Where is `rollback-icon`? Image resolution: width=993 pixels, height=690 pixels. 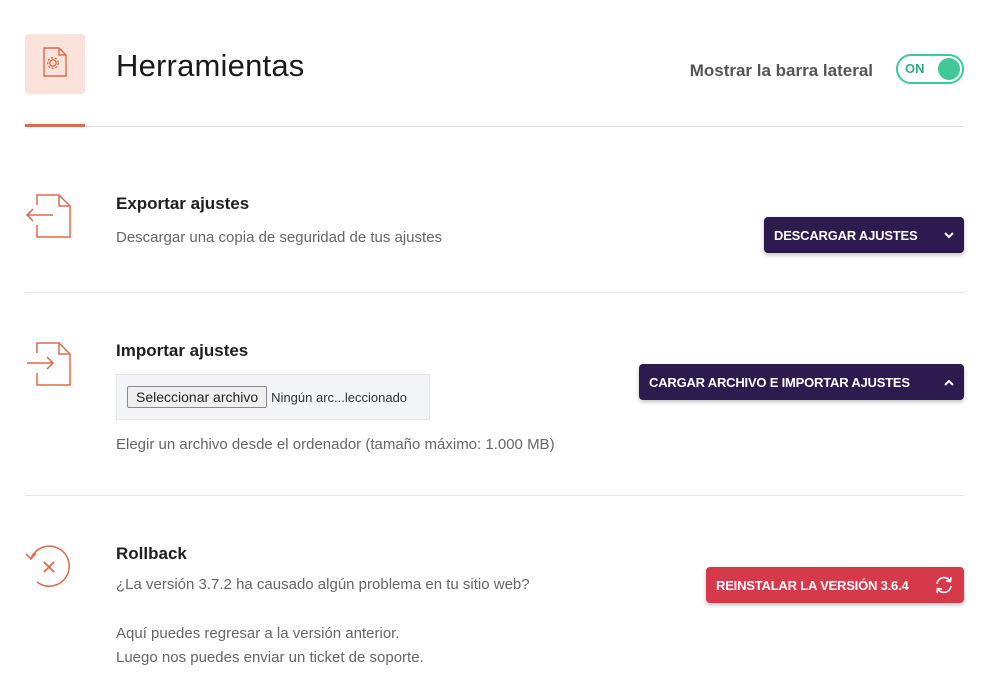
rollback-icon is located at coordinates (49, 568).